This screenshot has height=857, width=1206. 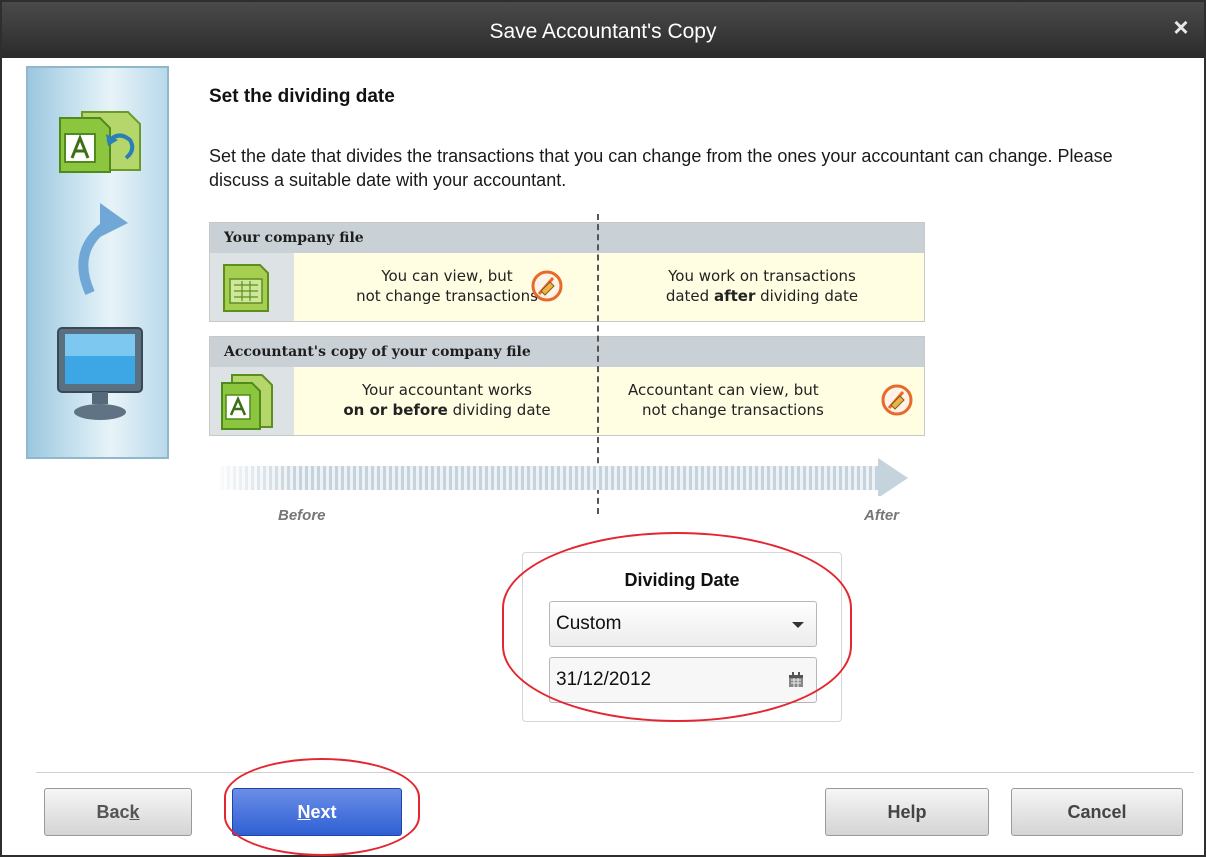 I want to click on company-file-icon-cell, so click(x=252, y=287).